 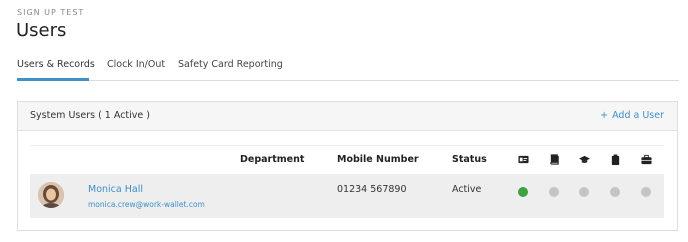 What do you see at coordinates (372, 189) in the screenshot?
I see `mobile-number-cell: 01234 567890` at bounding box center [372, 189].